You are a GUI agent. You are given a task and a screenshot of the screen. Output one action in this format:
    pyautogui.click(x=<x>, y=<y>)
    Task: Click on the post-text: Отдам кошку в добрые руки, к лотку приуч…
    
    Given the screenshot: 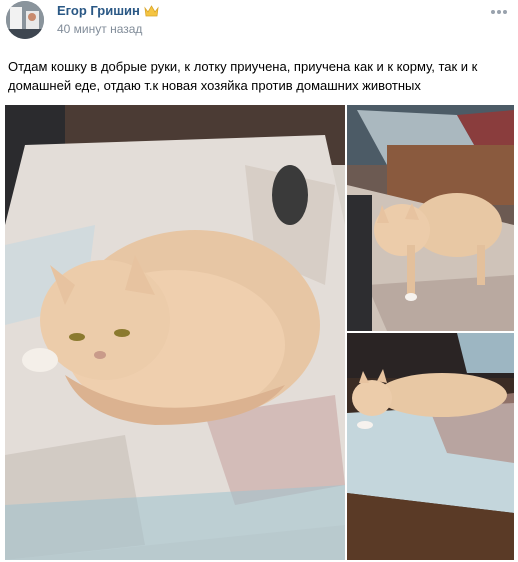 What is the action you would take?
    pyautogui.click(x=243, y=76)
    